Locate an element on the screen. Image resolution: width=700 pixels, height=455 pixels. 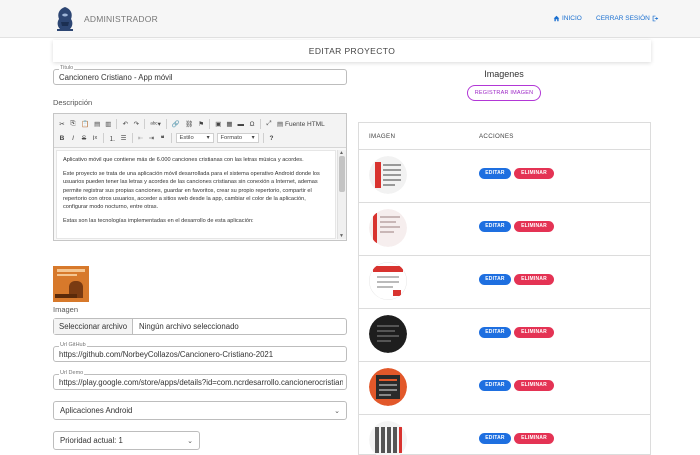
logo-icon is located at coordinates (65, 19).